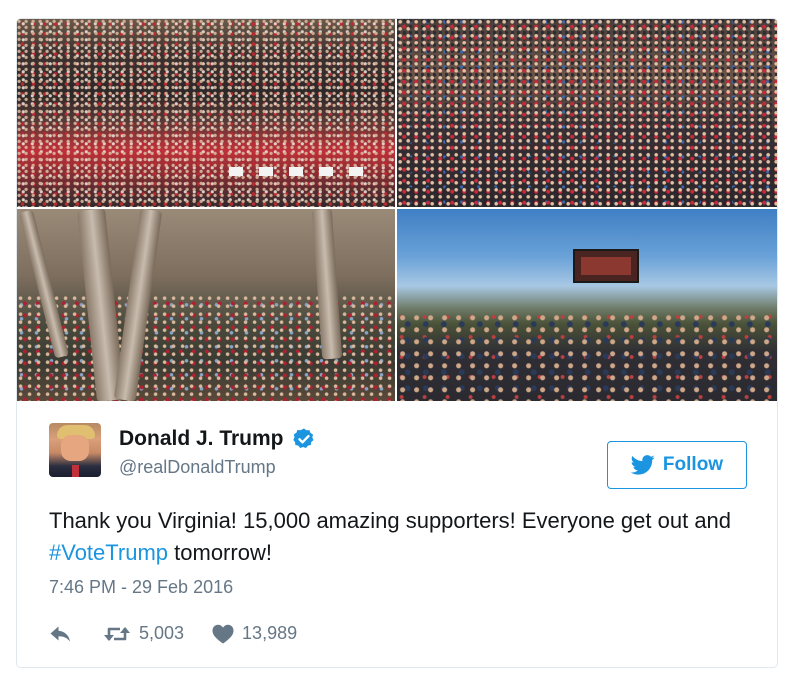 This screenshot has height=688, width=800. I want to click on follow-button: Follow, so click(677, 465).